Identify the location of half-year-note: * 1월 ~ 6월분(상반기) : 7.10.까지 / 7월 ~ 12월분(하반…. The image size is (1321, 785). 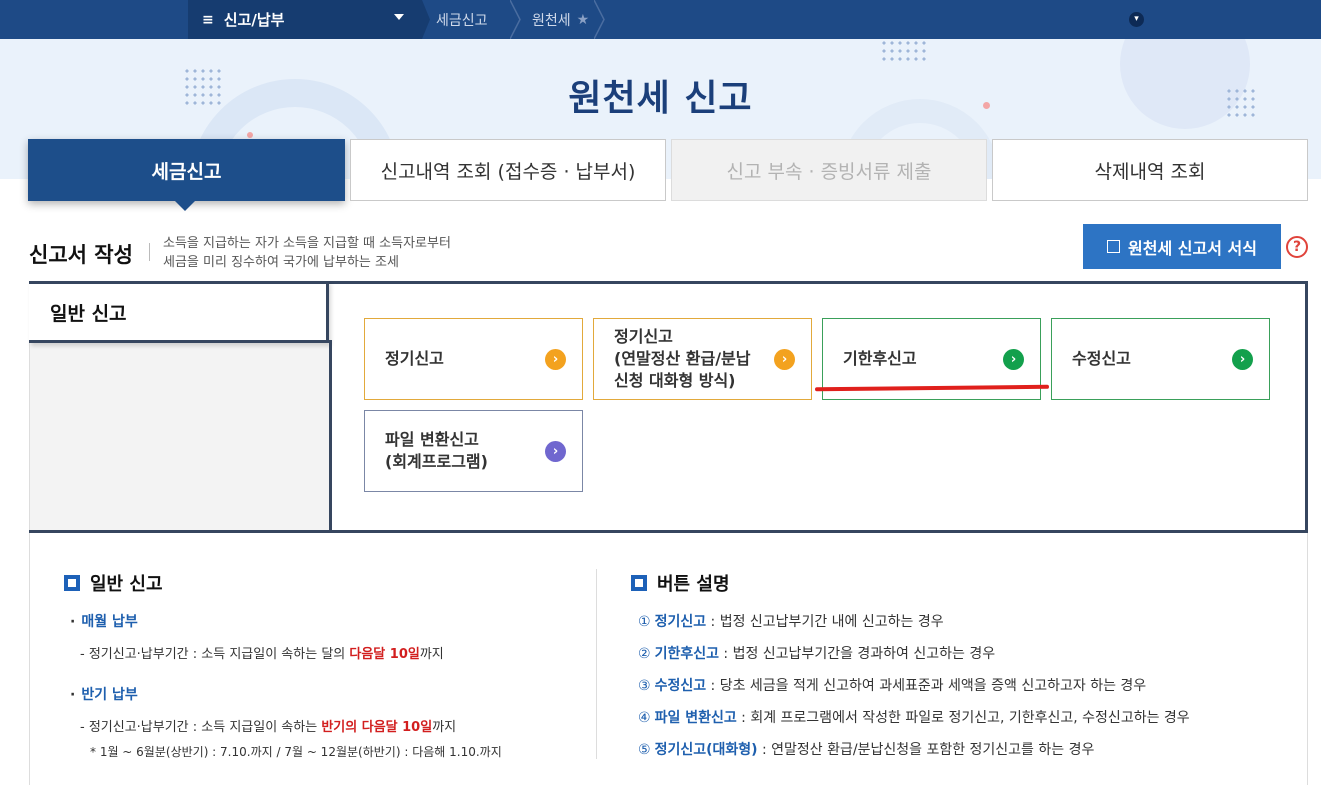
(296, 752).